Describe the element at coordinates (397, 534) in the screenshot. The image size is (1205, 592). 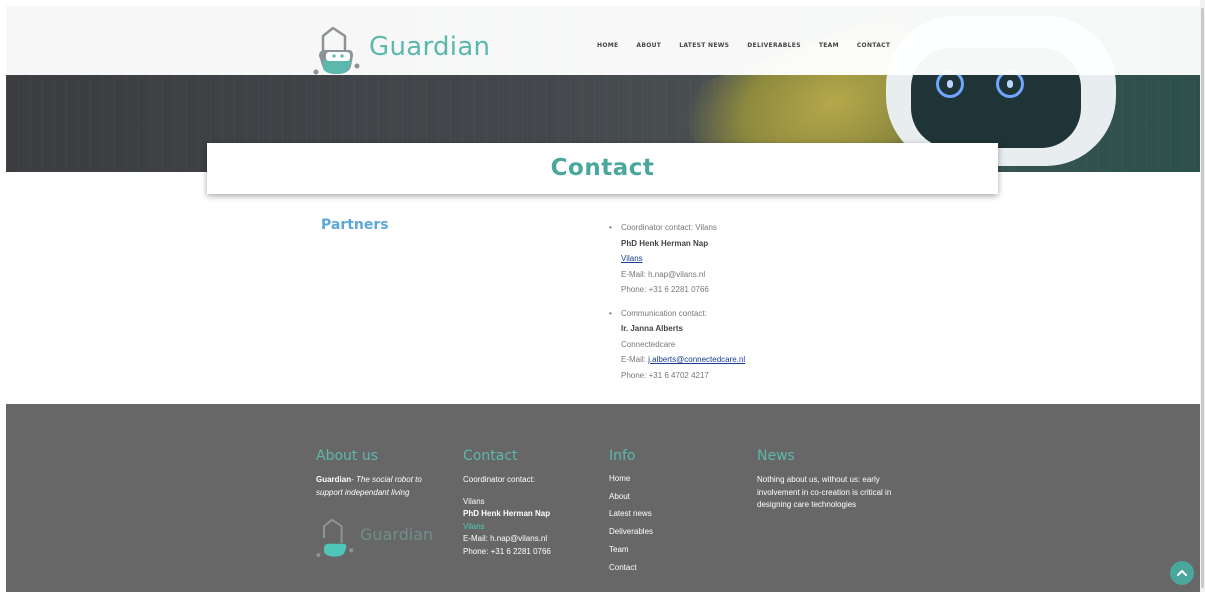
I see `footer-logo-text: Guardian` at that location.